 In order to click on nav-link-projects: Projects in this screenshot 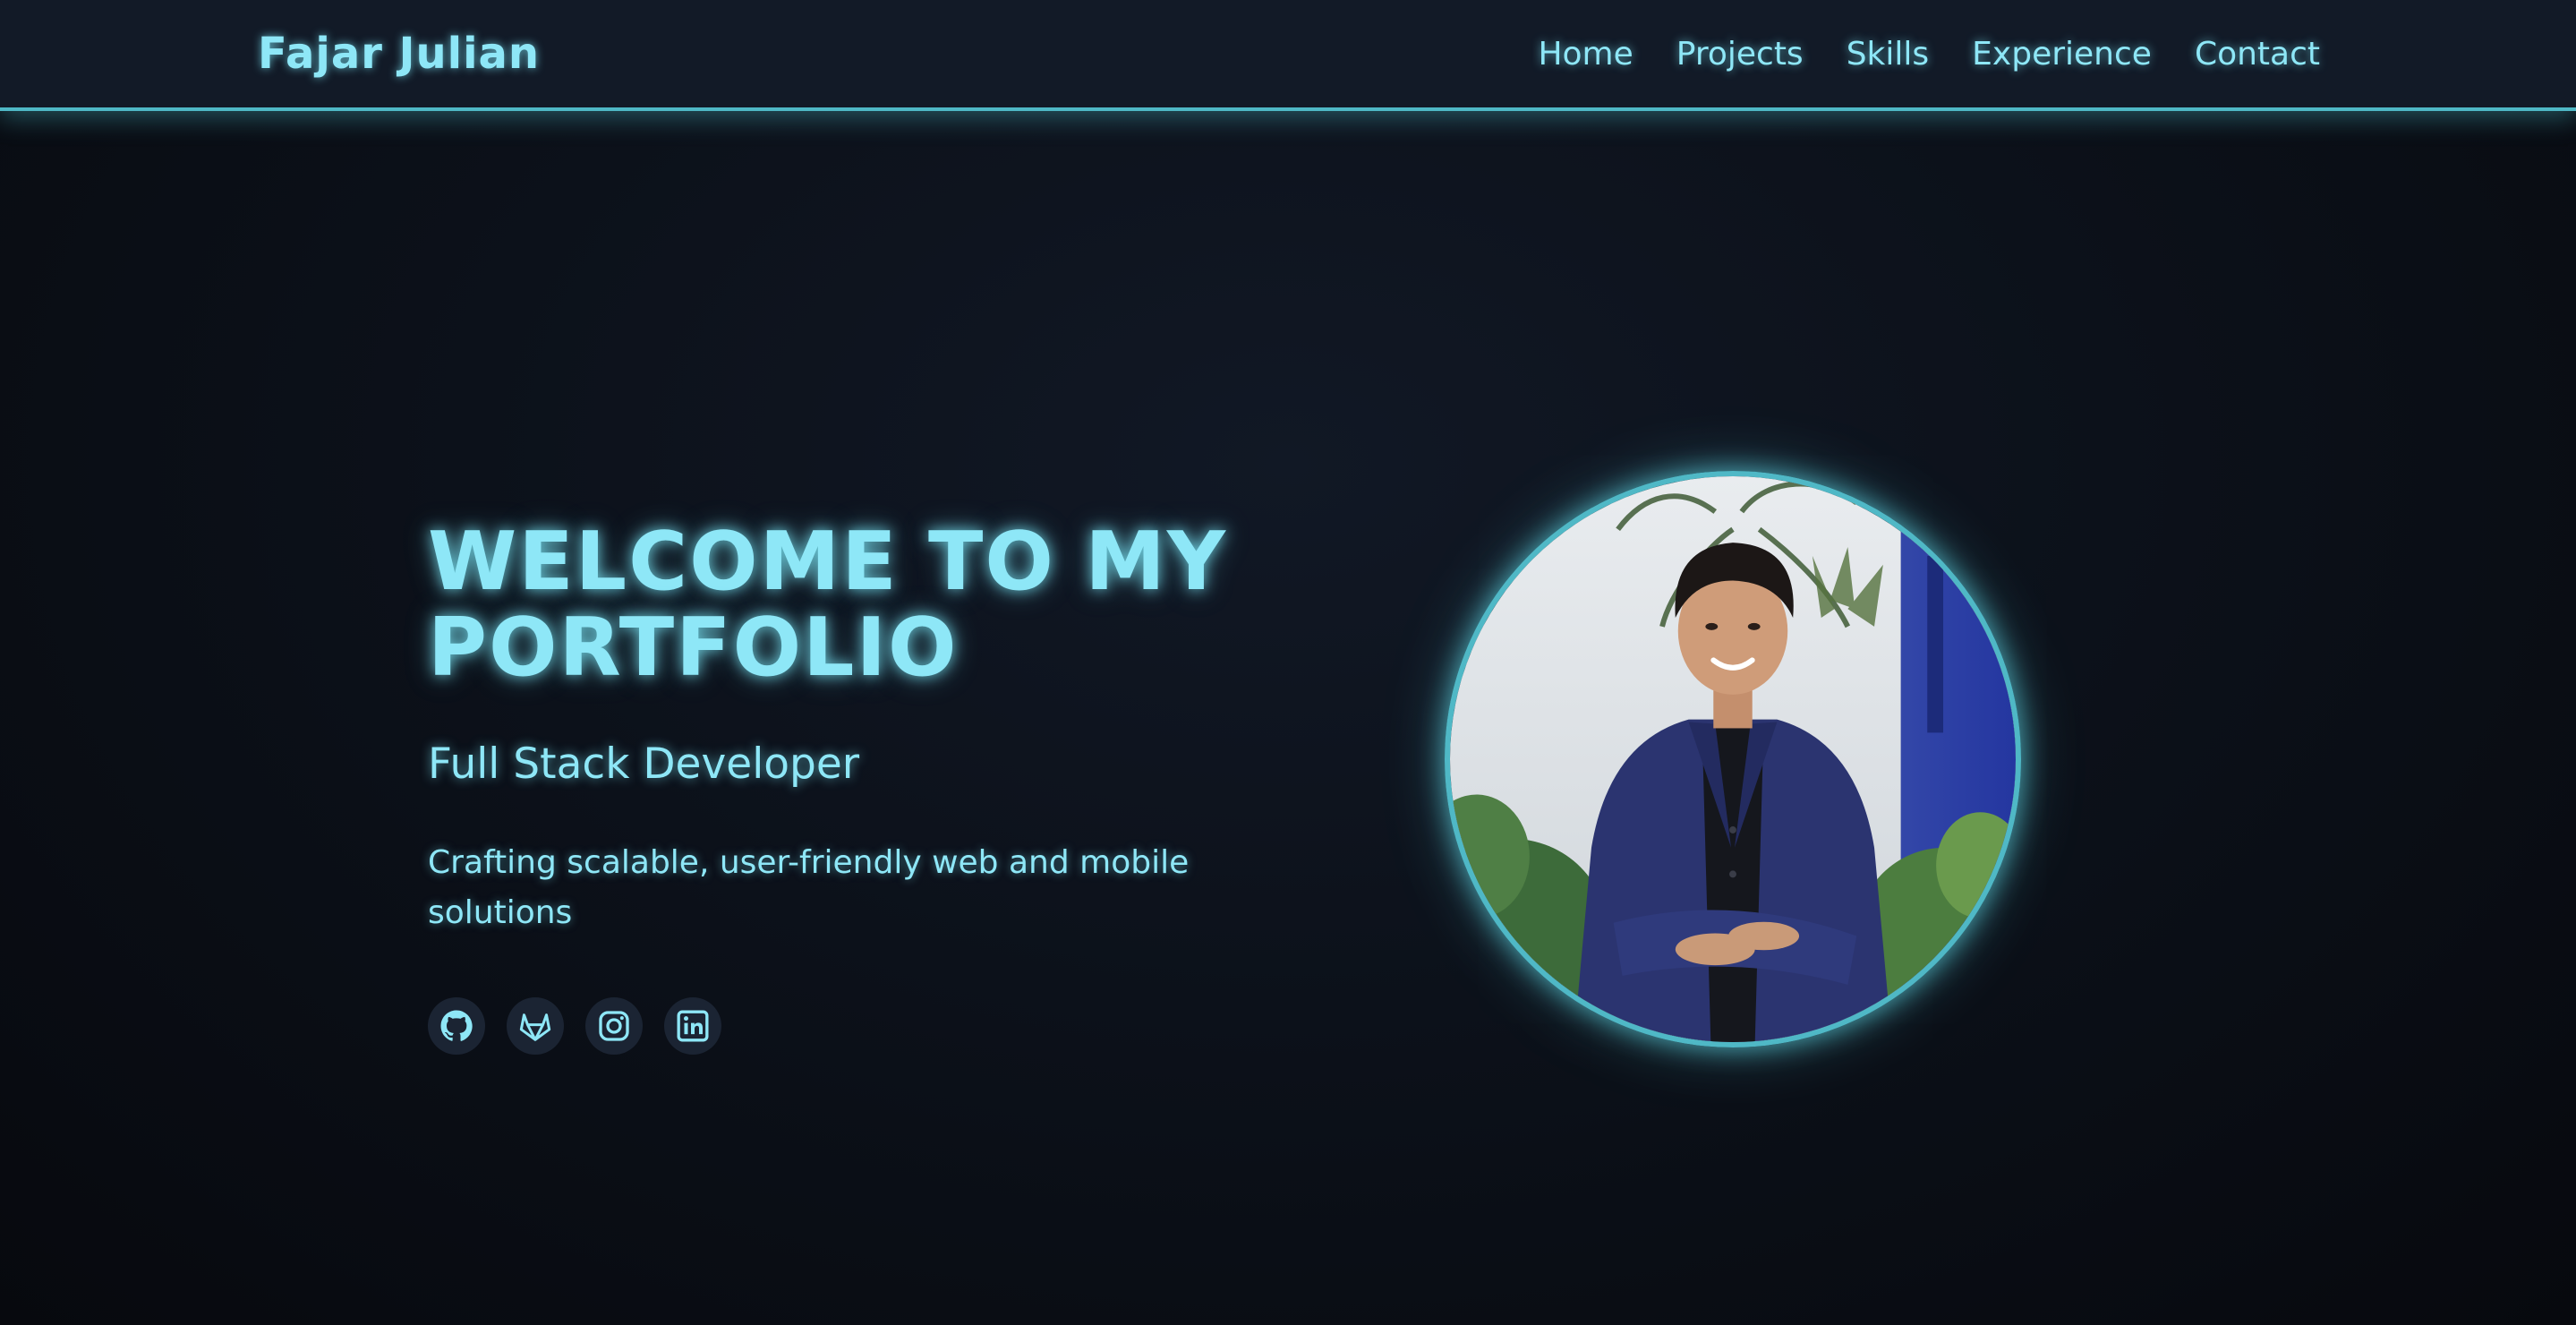, I will do `click(1740, 54)`.